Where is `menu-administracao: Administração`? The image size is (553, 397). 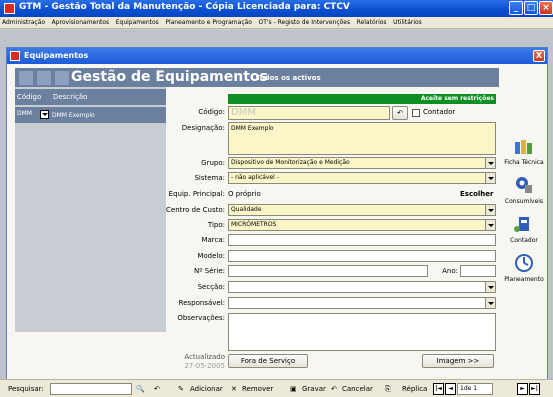
menu-administracao: Administração is located at coordinates (23, 22).